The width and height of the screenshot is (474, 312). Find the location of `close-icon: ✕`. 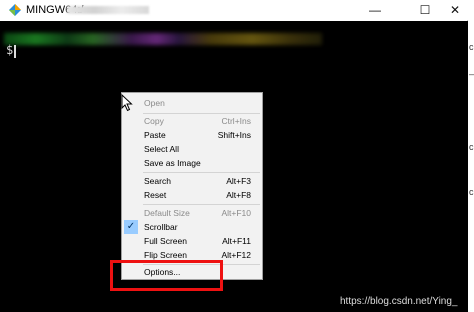

close-icon: ✕ is located at coordinates (455, 10).